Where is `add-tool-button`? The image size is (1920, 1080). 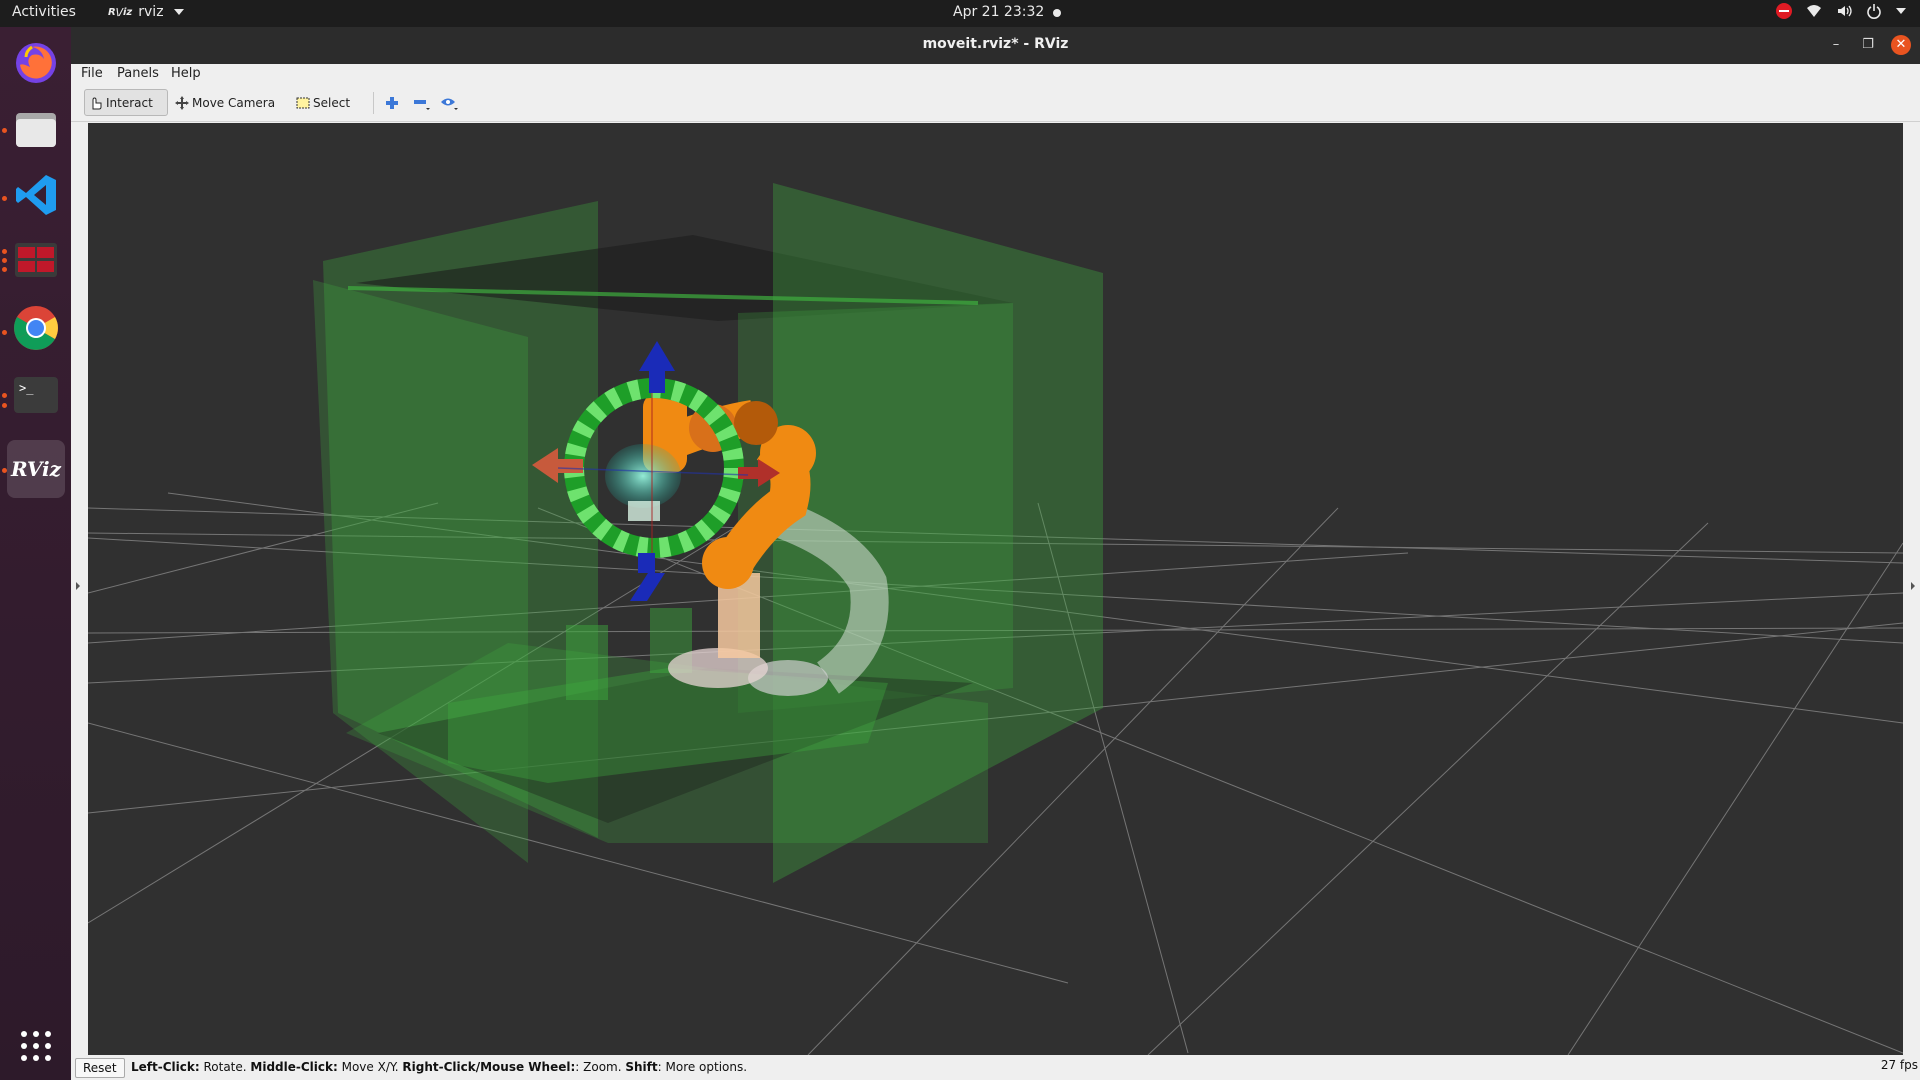 add-tool-button is located at coordinates (392, 102).